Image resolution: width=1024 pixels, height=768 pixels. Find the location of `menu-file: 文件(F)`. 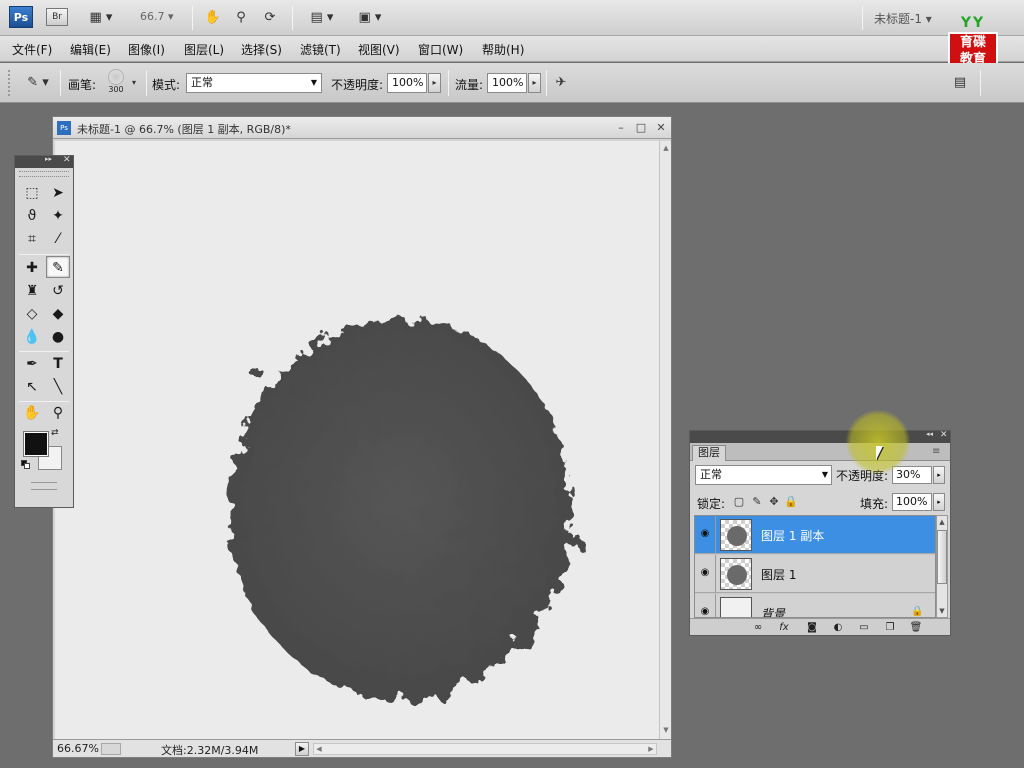

menu-file: 文件(F) is located at coordinates (32, 49).